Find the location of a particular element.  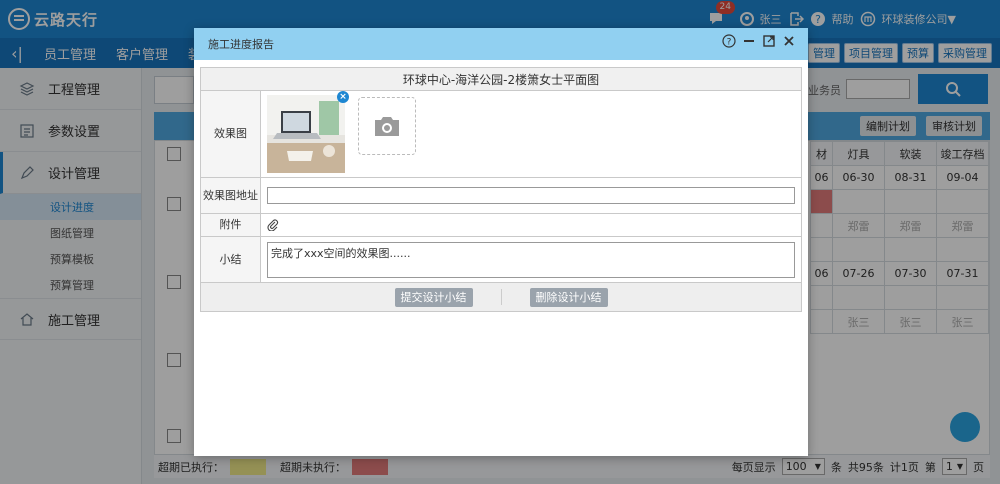

effect-image-thumbnail is located at coordinates (306, 134).